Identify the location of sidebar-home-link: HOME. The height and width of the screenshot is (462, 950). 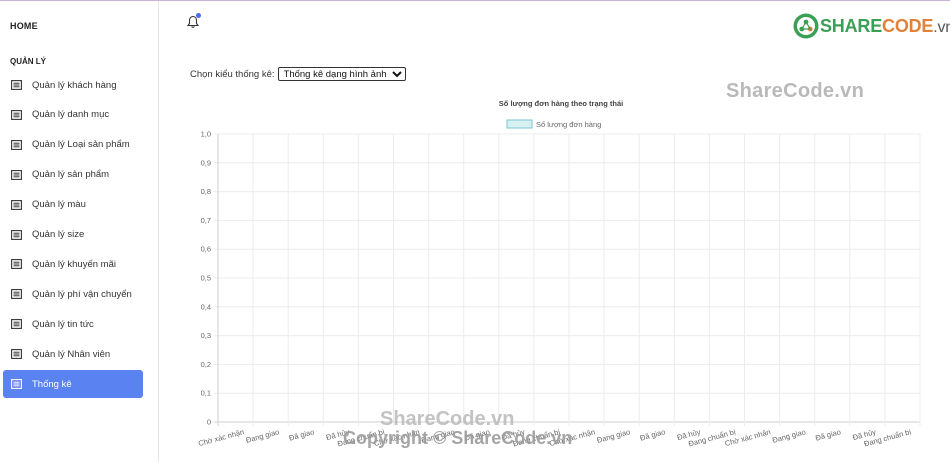
(24, 26).